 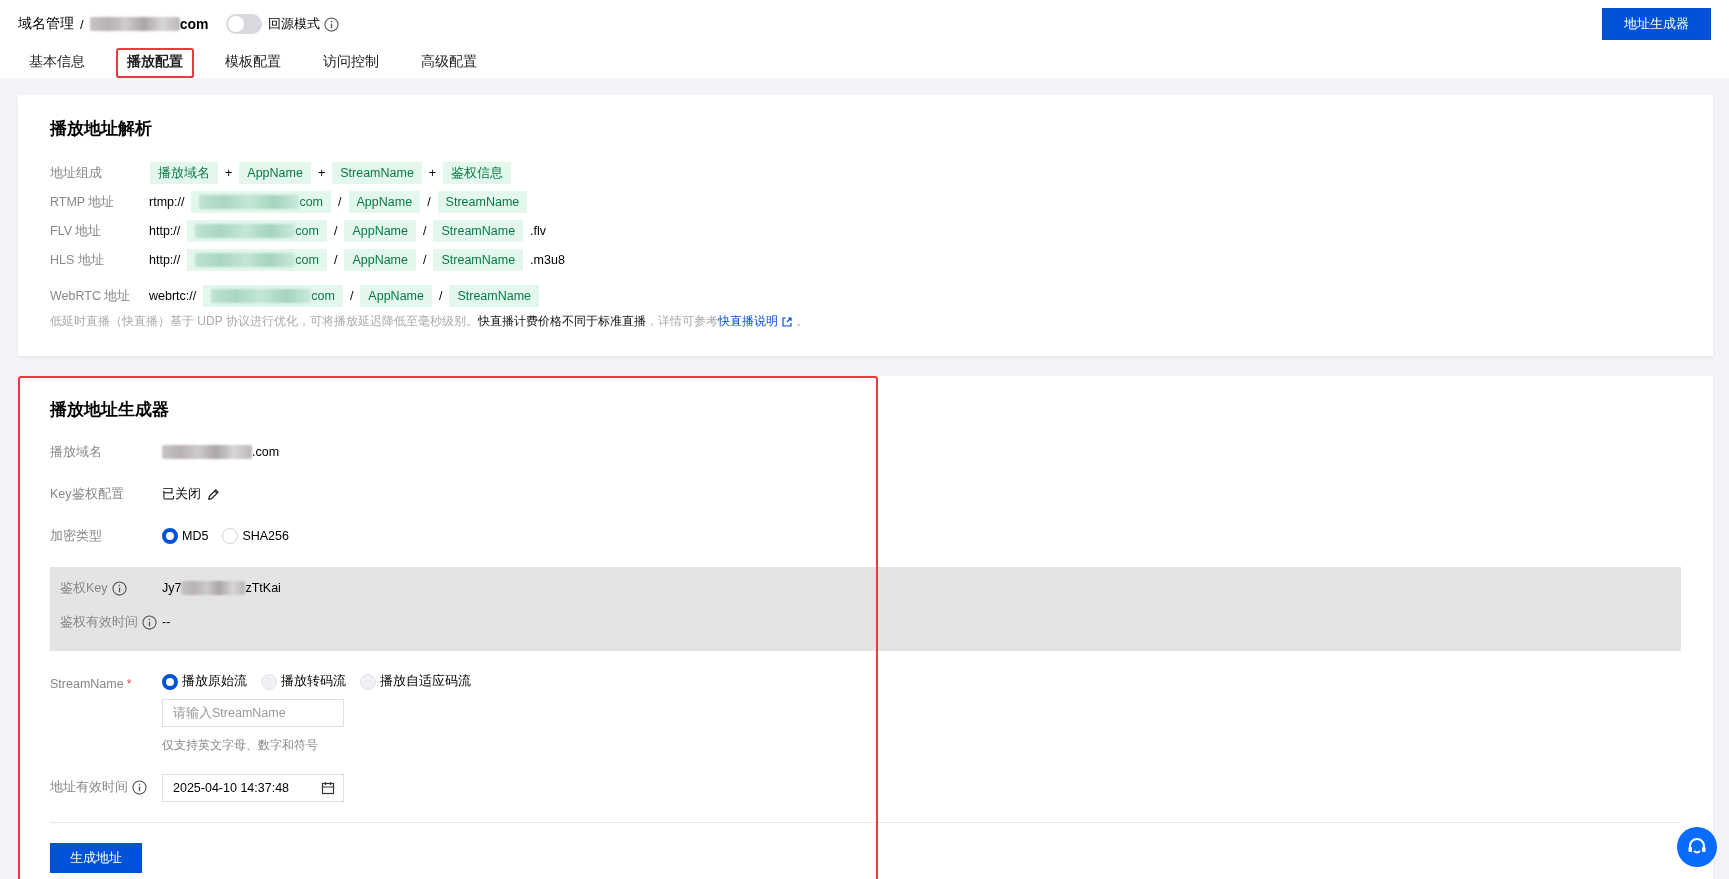 I want to click on tab: 基本信息, so click(x=57, y=63).